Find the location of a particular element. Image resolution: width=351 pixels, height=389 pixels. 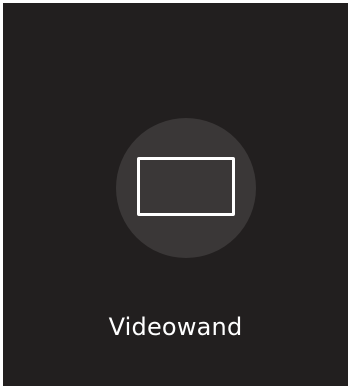

icon-circle is located at coordinates (186, 188).